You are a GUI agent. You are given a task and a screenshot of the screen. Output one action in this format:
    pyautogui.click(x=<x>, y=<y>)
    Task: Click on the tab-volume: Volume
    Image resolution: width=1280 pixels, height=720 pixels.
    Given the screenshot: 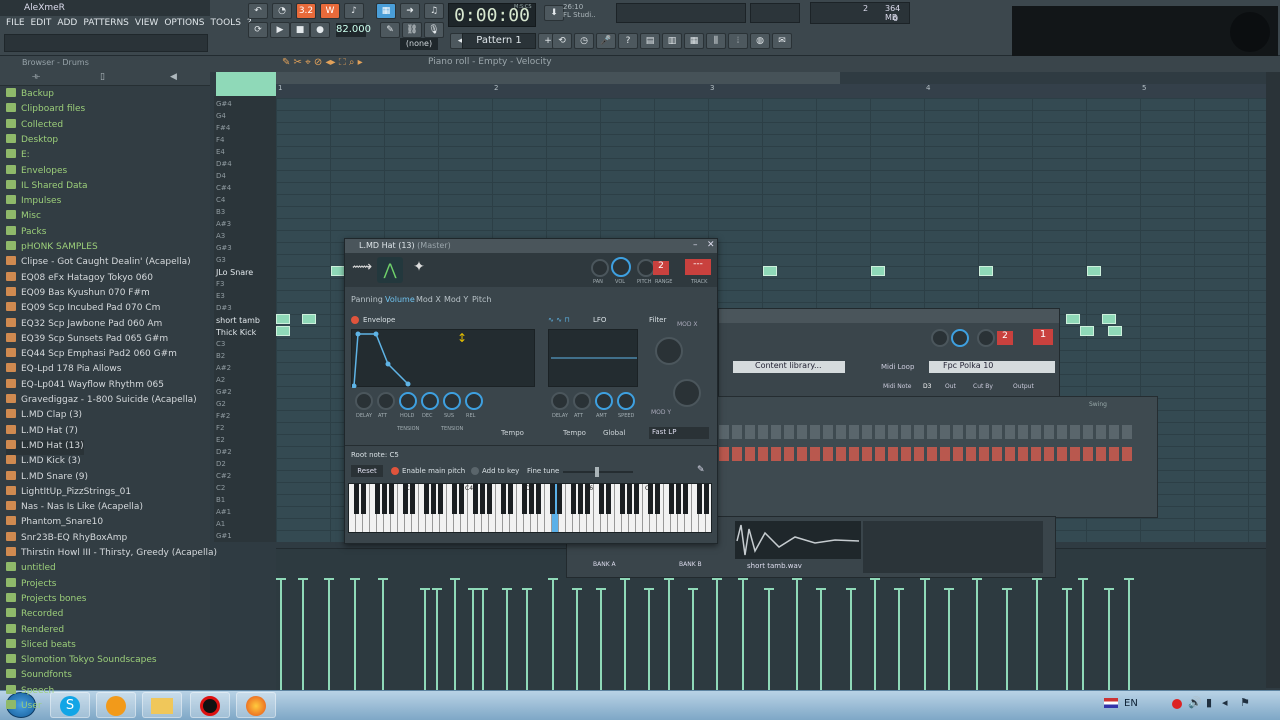 What is the action you would take?
    pyautogui.click(x=400, y=299)
    